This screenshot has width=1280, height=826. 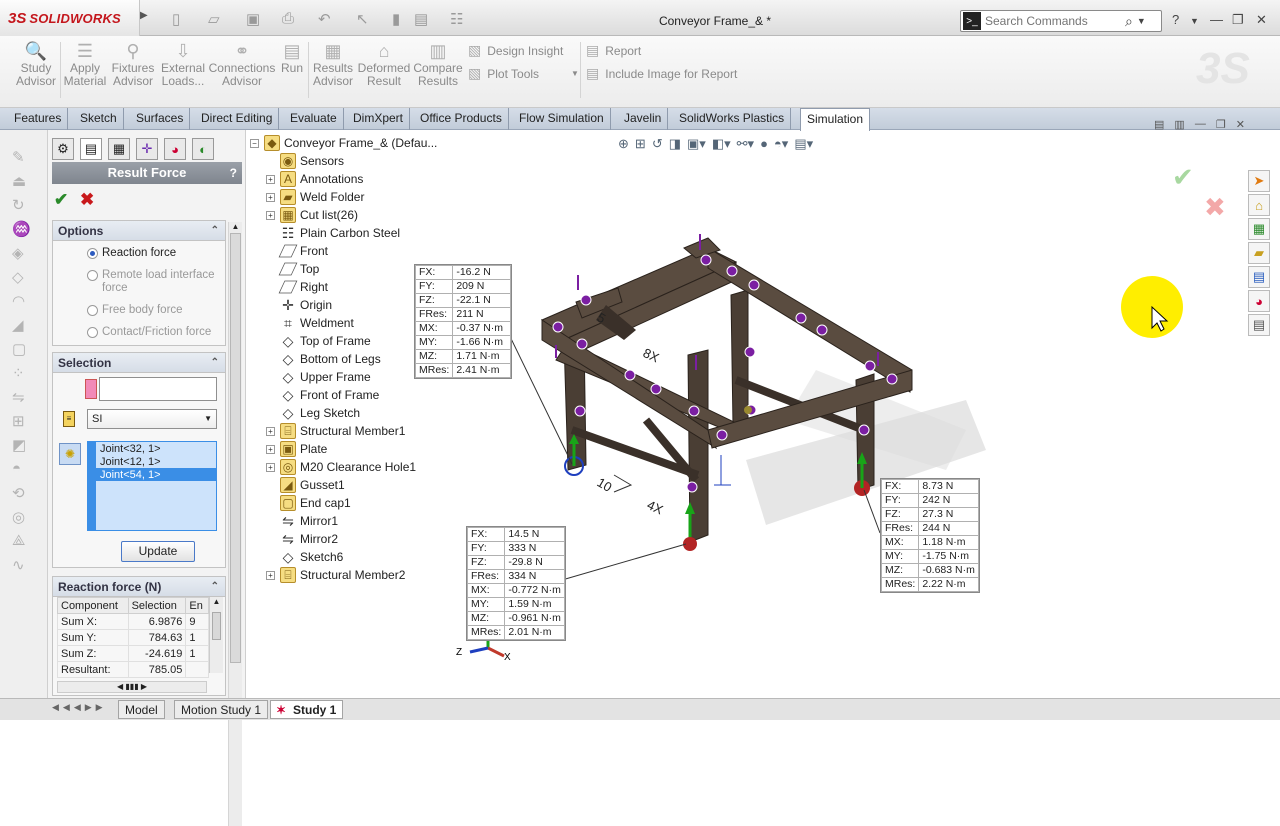 I want to click on plot-tools-dropdown-icon: ▼, so click(x=575, y=73).